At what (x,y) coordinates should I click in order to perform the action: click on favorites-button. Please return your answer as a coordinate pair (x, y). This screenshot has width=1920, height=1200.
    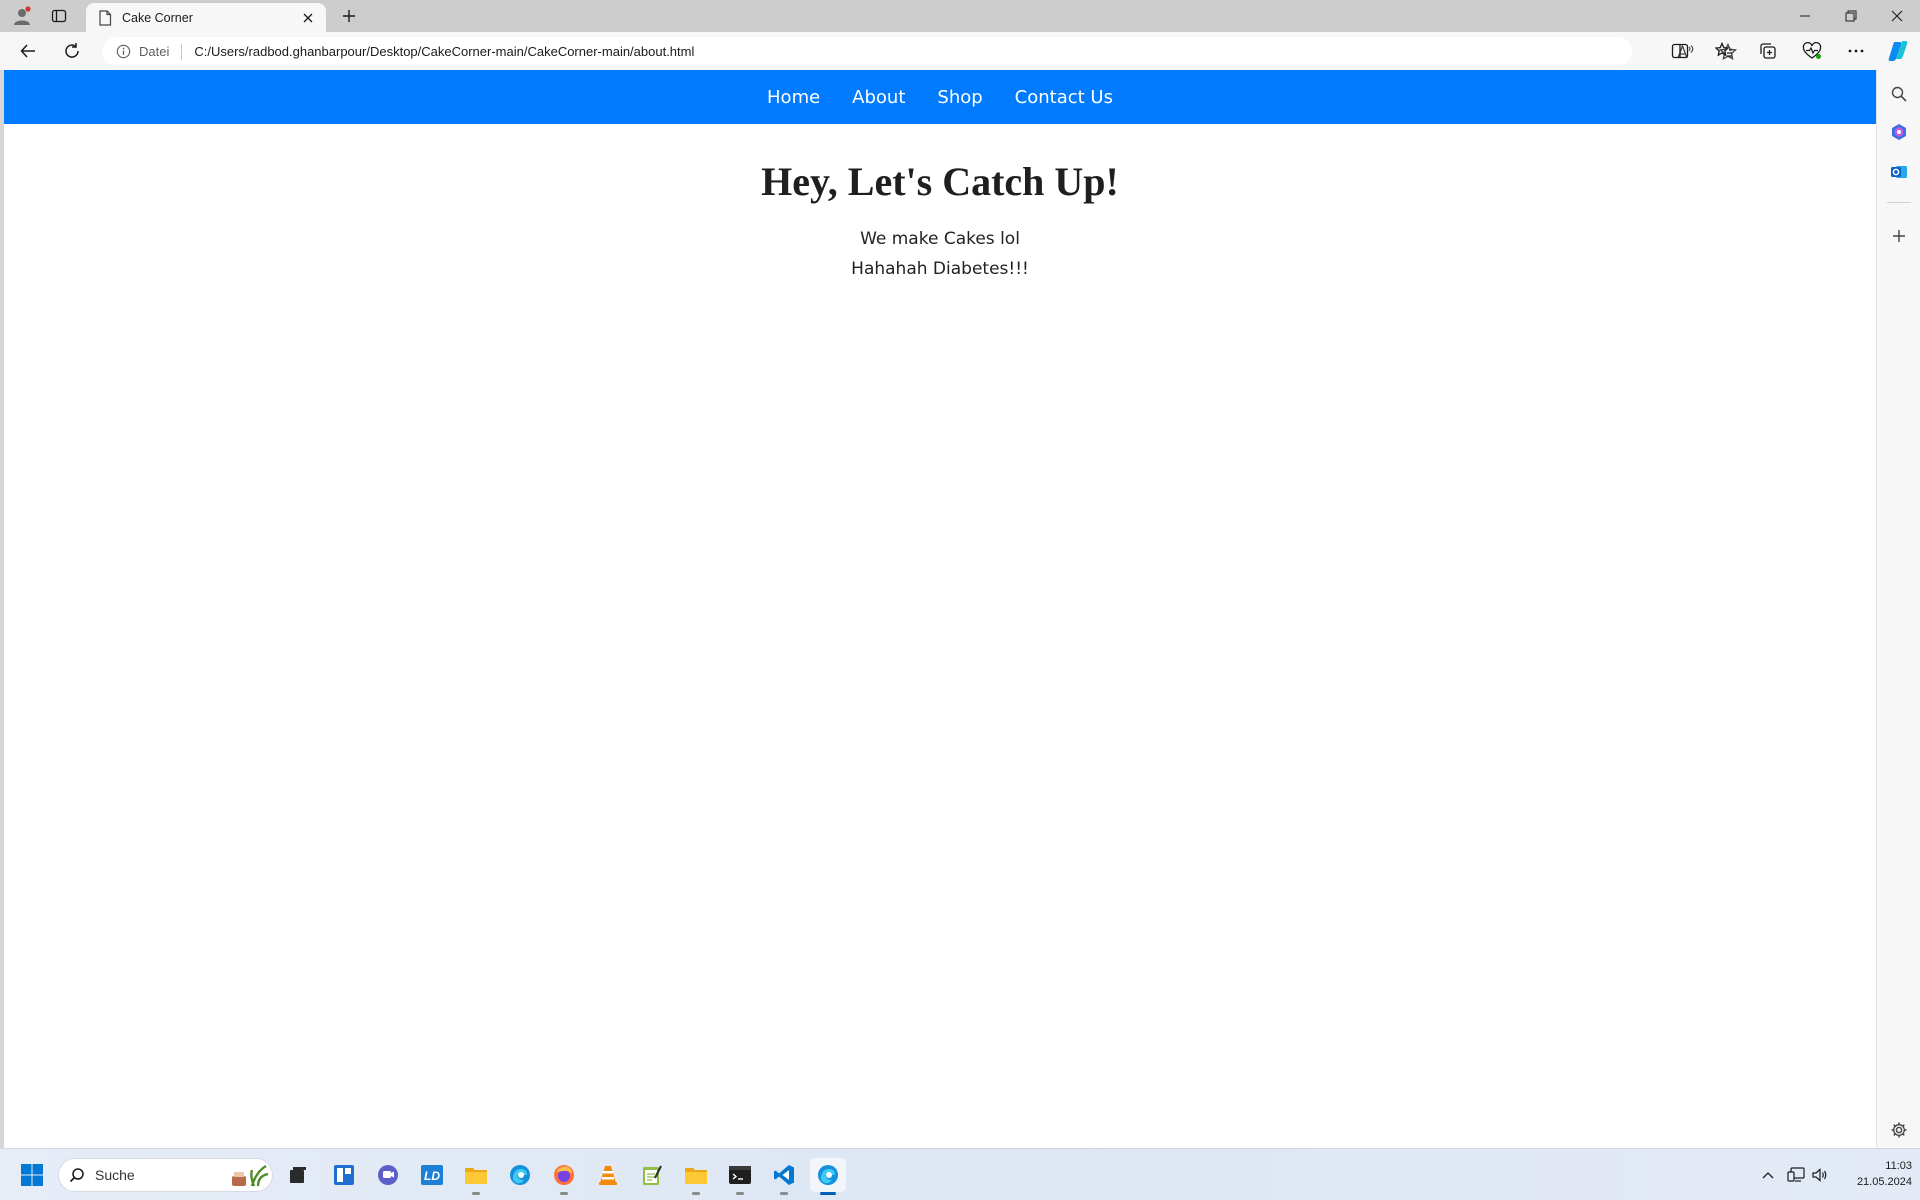
    Looking at the image, I should click on (1724, 51).